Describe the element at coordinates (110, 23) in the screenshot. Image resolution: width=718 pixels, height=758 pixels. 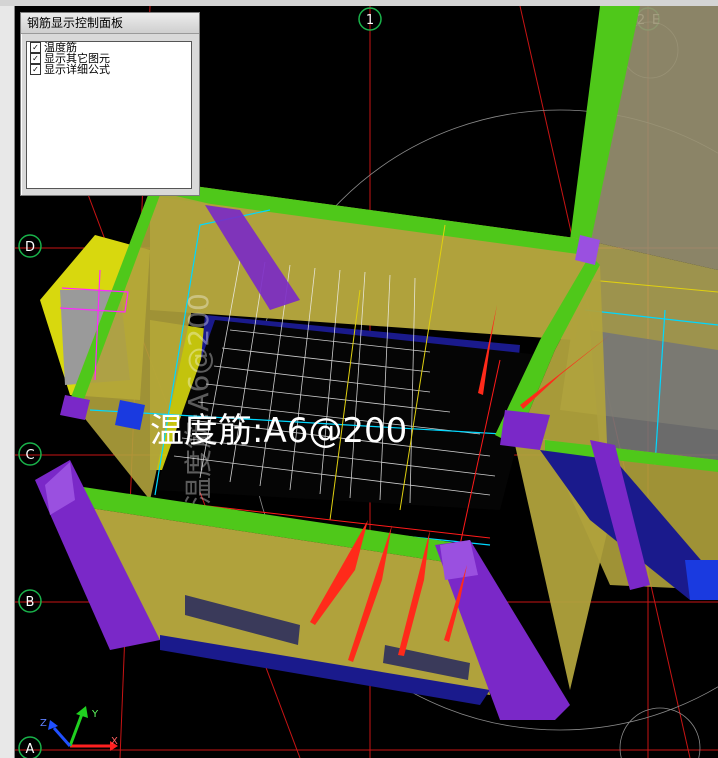
I see `panel-title: 钢筋显示控制面板` at that location.